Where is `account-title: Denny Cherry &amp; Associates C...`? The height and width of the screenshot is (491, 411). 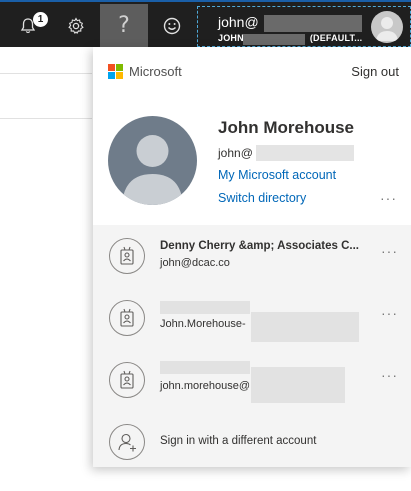
account-title: Denny Cherry &amp; Associates C... is located at coordinates (259, 246).